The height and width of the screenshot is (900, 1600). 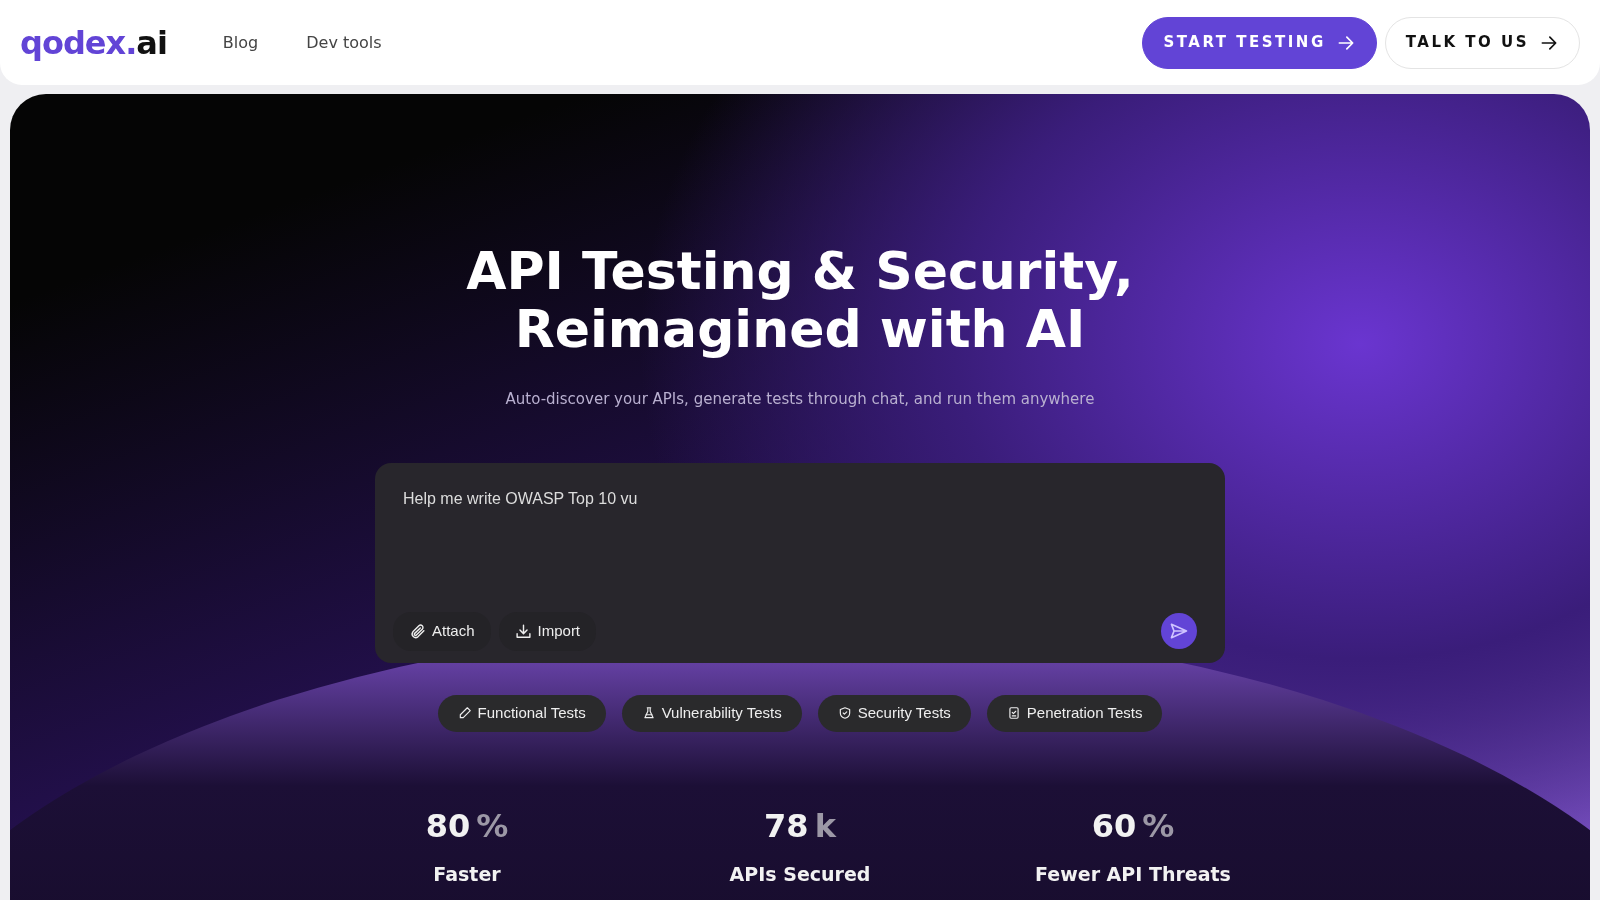 I want to click on stat-value: 78 k, so click(x=800, y=826).